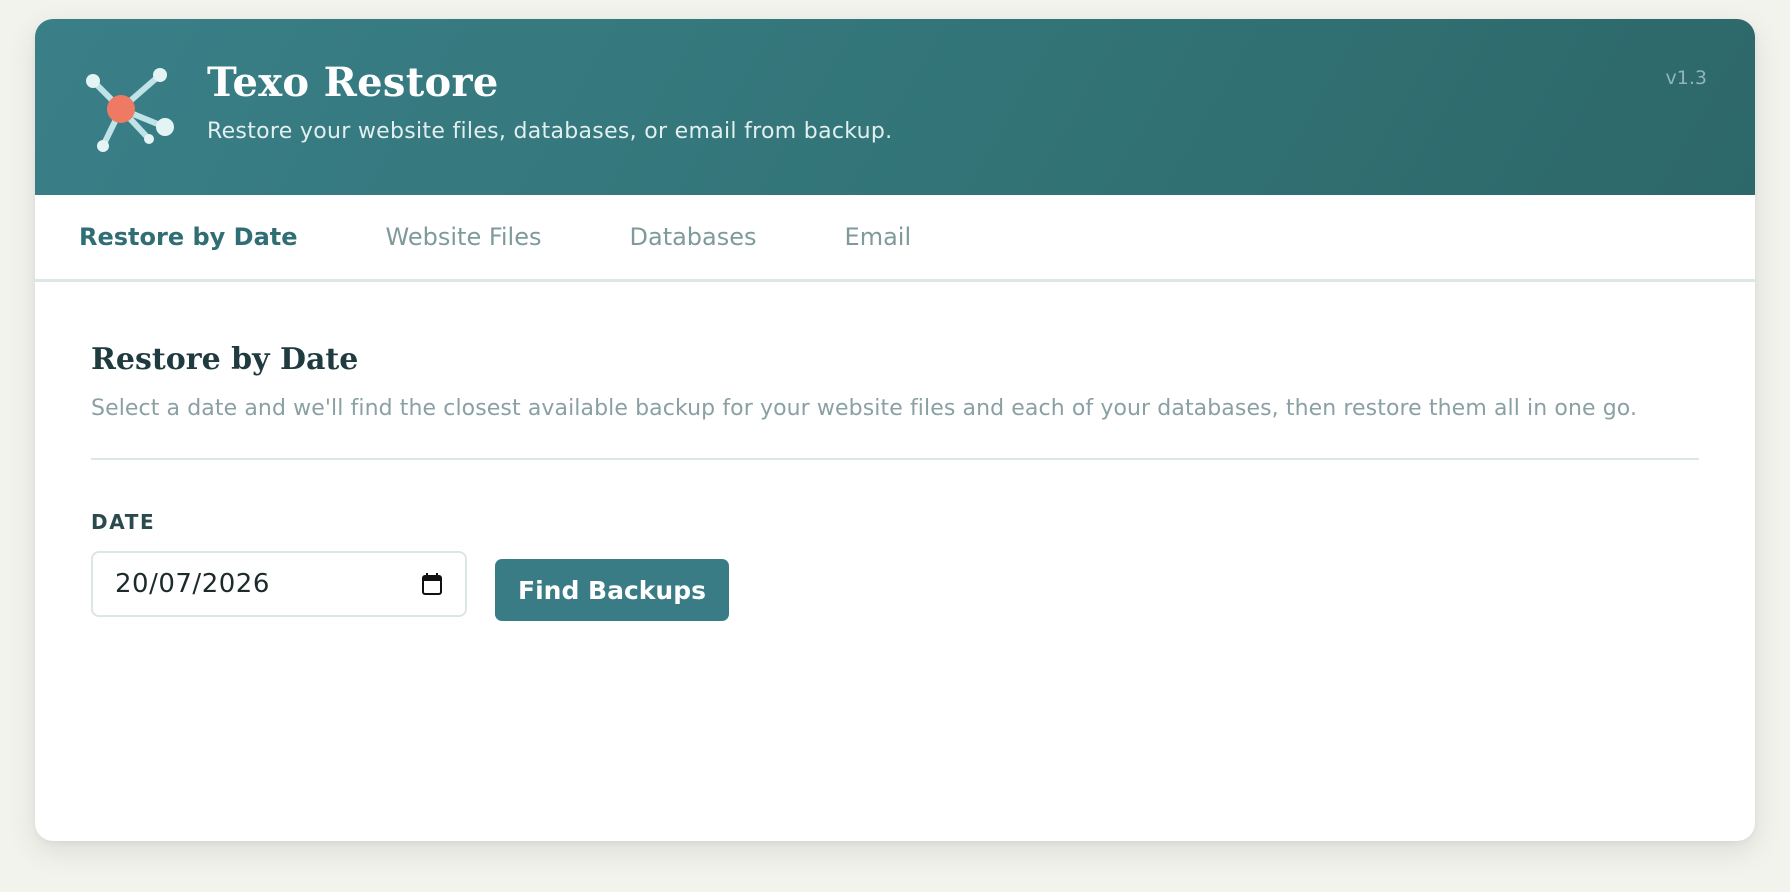 This screenshot has width=1790, height=892. Describe the element at coordinates (432, 584) in the screenshot. I see `calendar-icon` at that location.